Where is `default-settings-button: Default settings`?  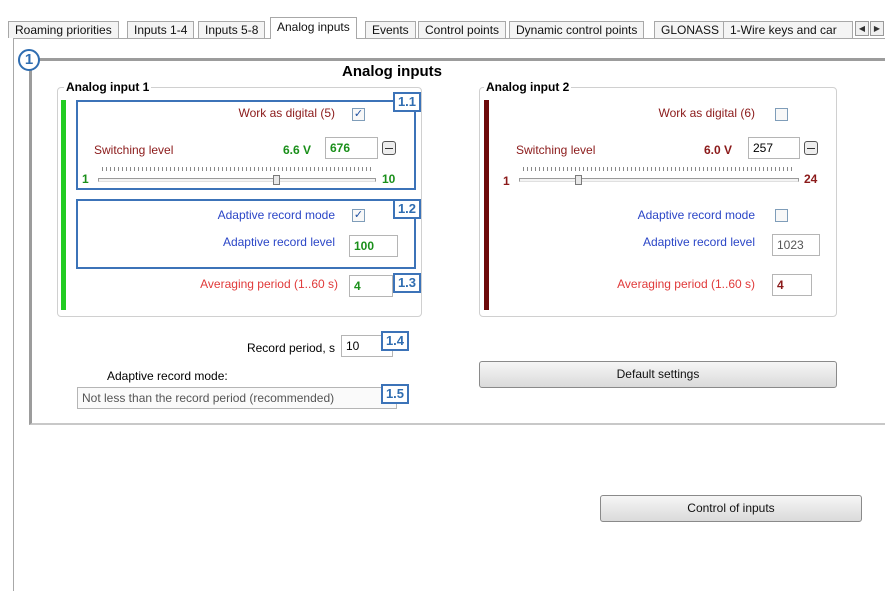 default-settings-button: Default settings is located at coordinates (658, 374).